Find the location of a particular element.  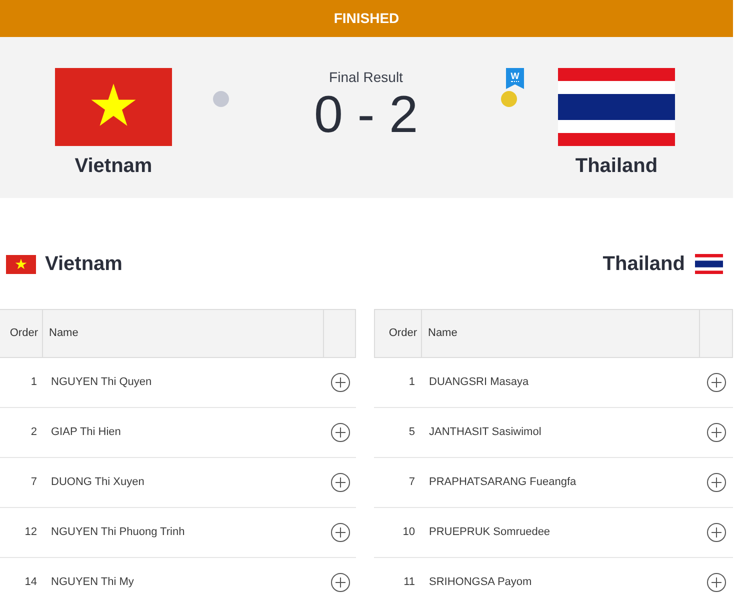

player-name: NGUYEN Thi Phuong Trinh is located at coordinates (118, 532).